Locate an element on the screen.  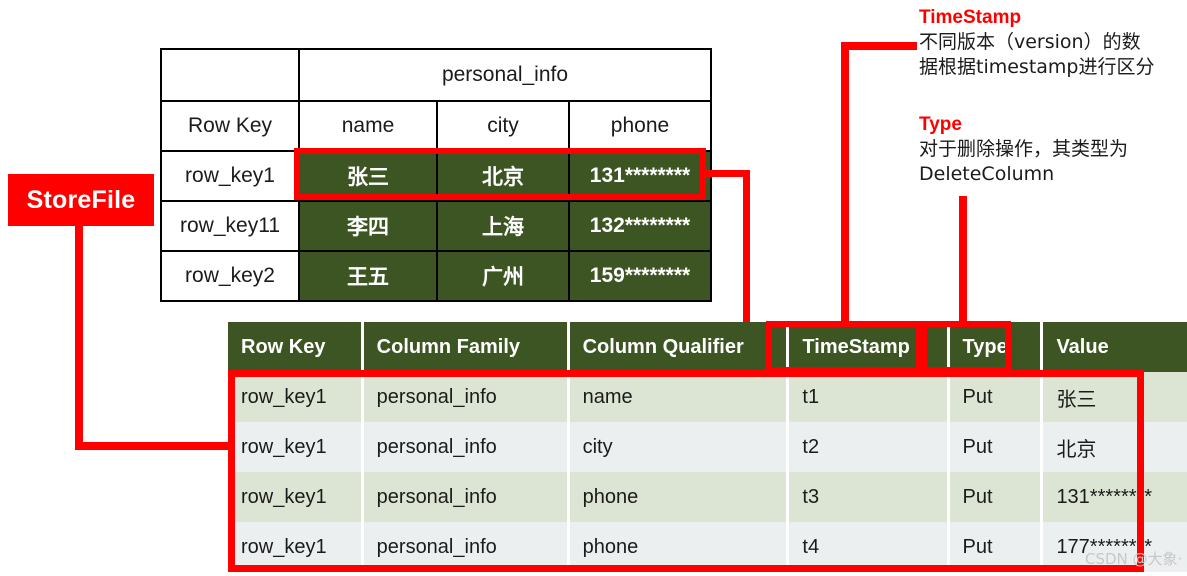
header-column-qualifier: Column Qualifier is located at coordinates (679, 347).